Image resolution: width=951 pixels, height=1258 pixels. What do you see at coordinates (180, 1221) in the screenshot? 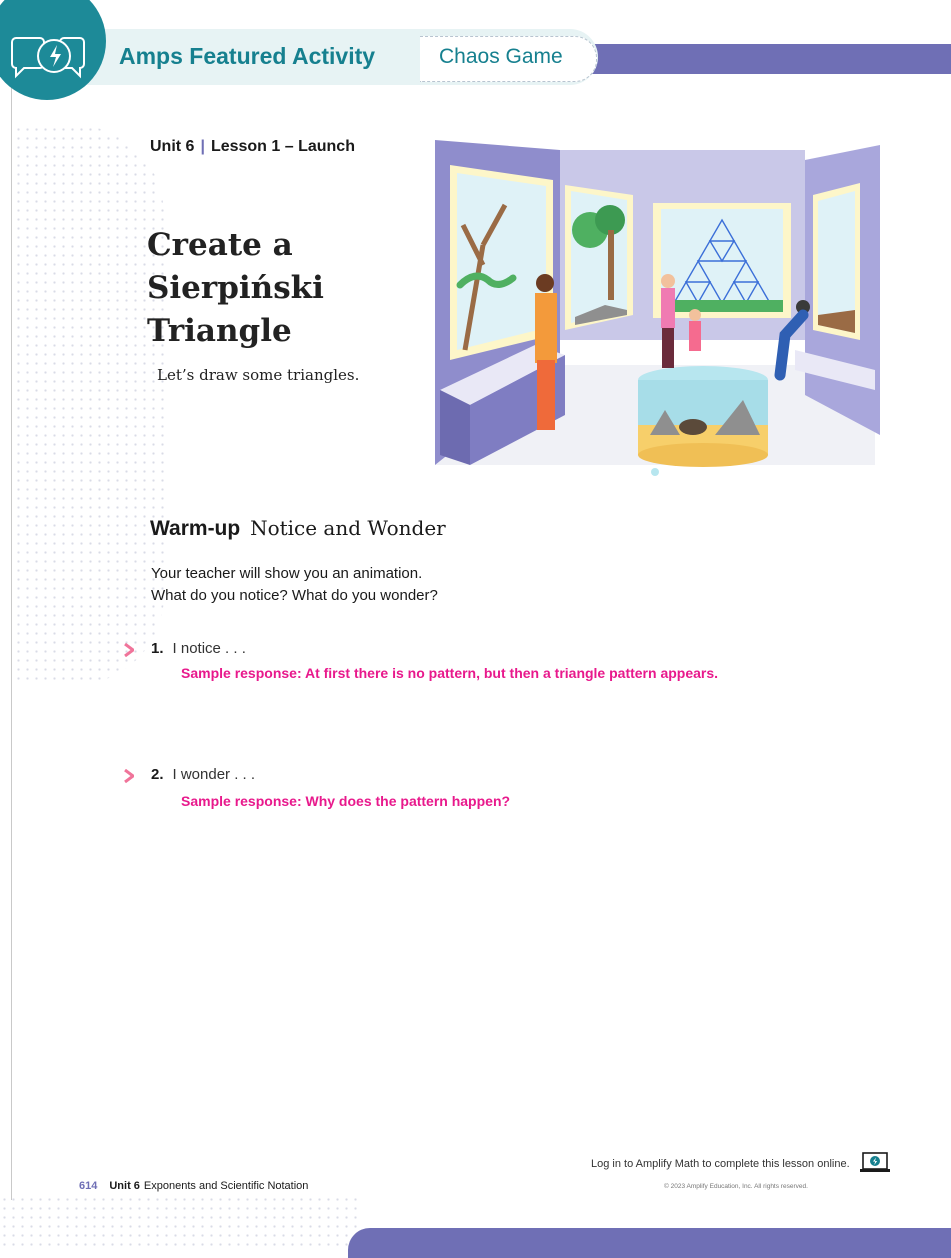
I see `dotted-background-bottom` at bounding box center [180, 1221].